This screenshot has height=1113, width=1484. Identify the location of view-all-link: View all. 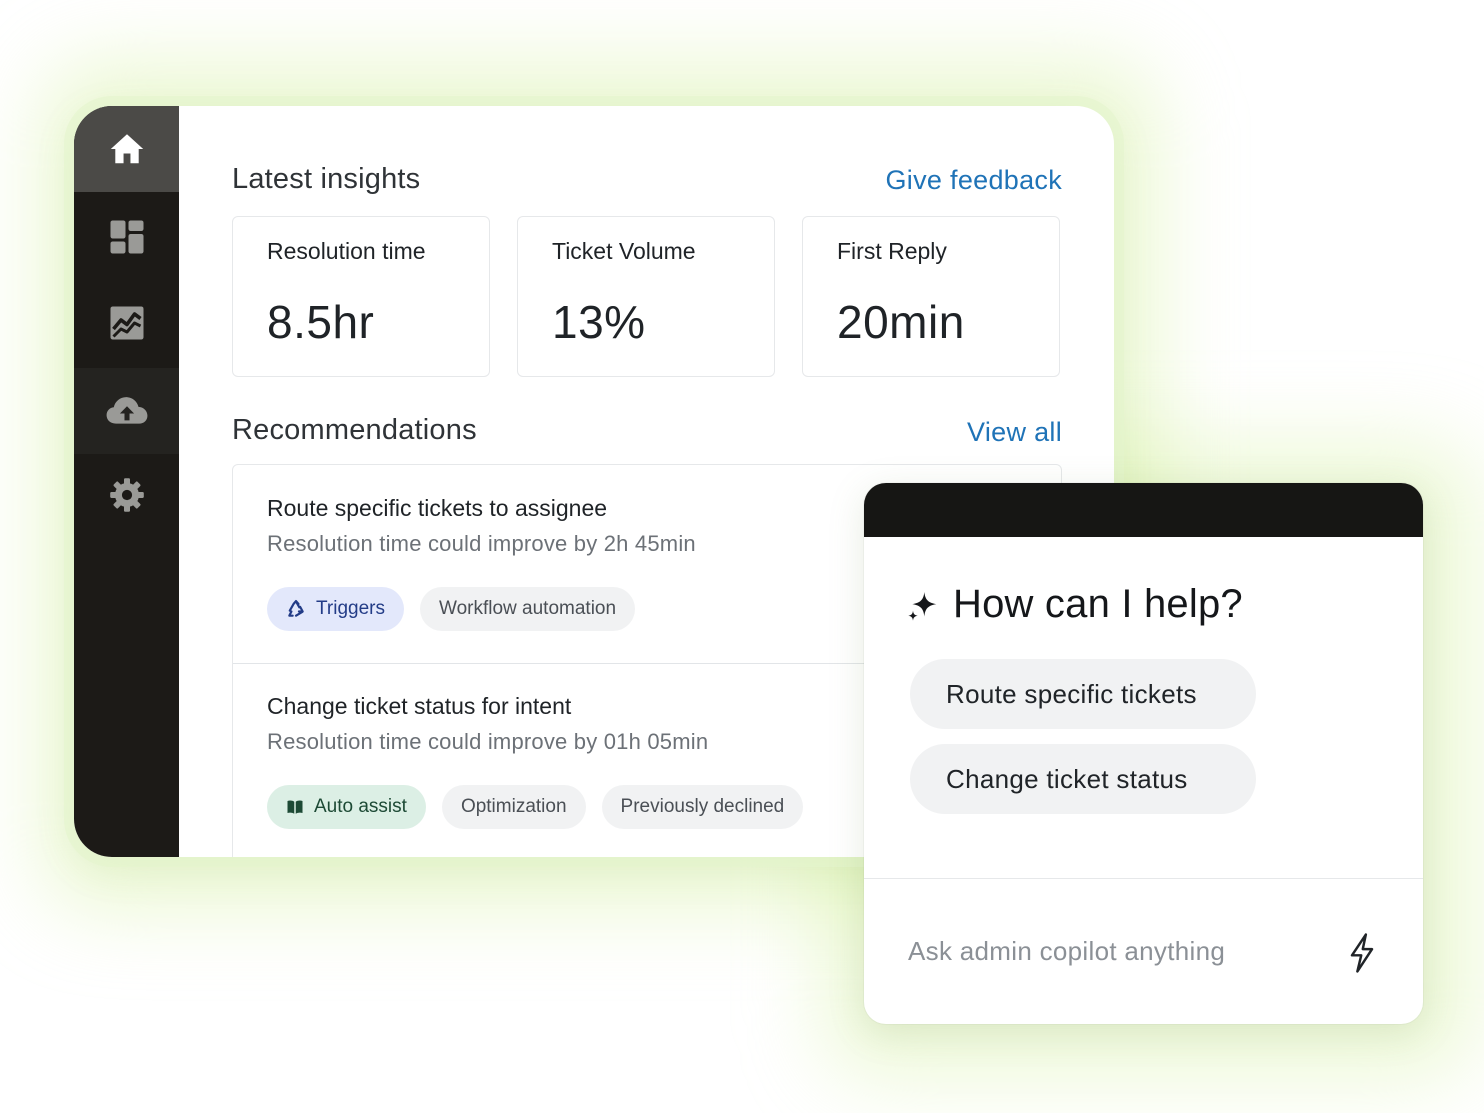
(1014, 432).